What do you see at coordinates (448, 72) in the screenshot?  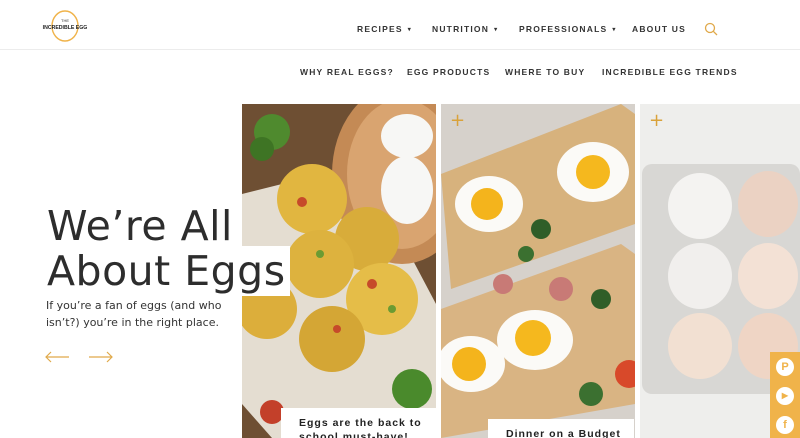 I see `subnav-egg-products: EGG PRODUCTS` at bounding box center [448, 72].